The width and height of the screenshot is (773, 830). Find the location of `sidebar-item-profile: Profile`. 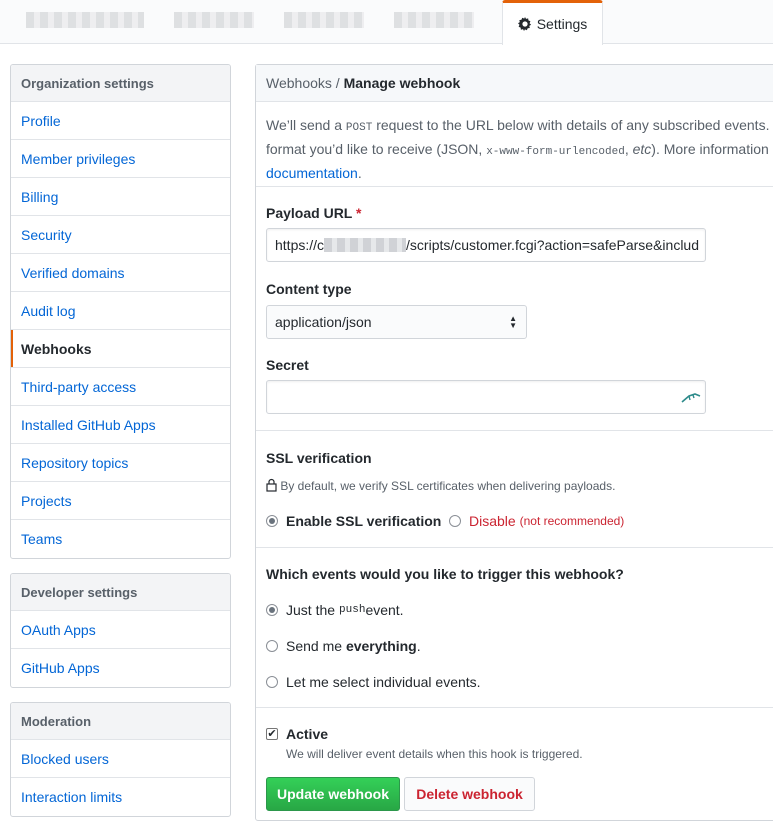

sidebar-item-profile: Profile is located at coordinates (120, 121).